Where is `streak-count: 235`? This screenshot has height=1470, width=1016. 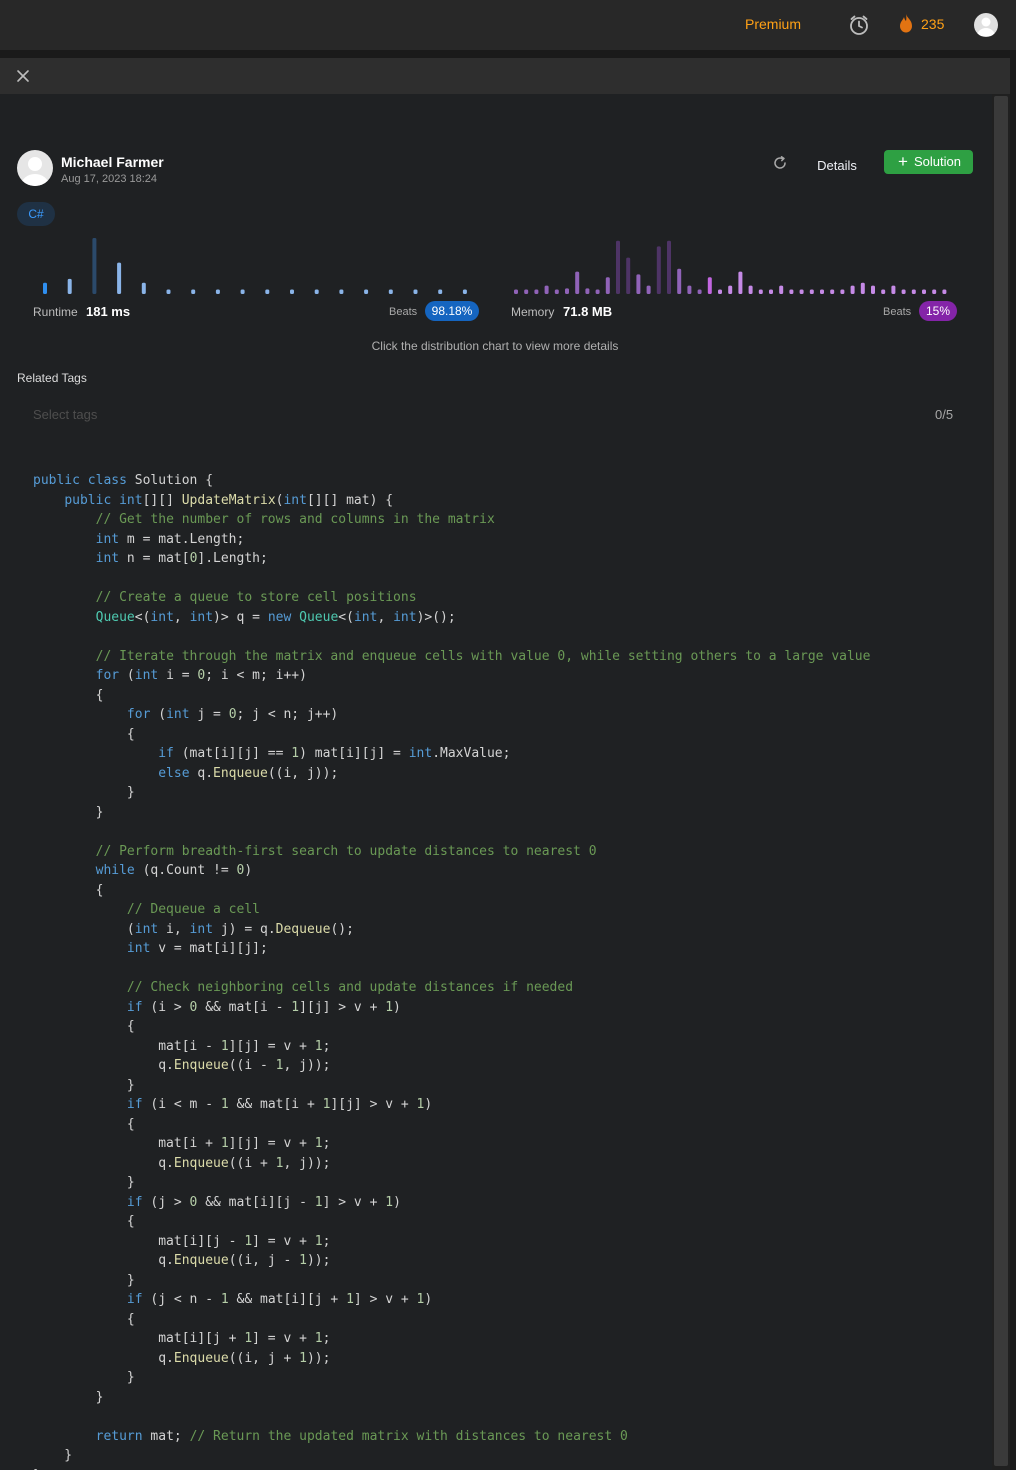 streak-count: 235 is located at coordinates (933, 24).